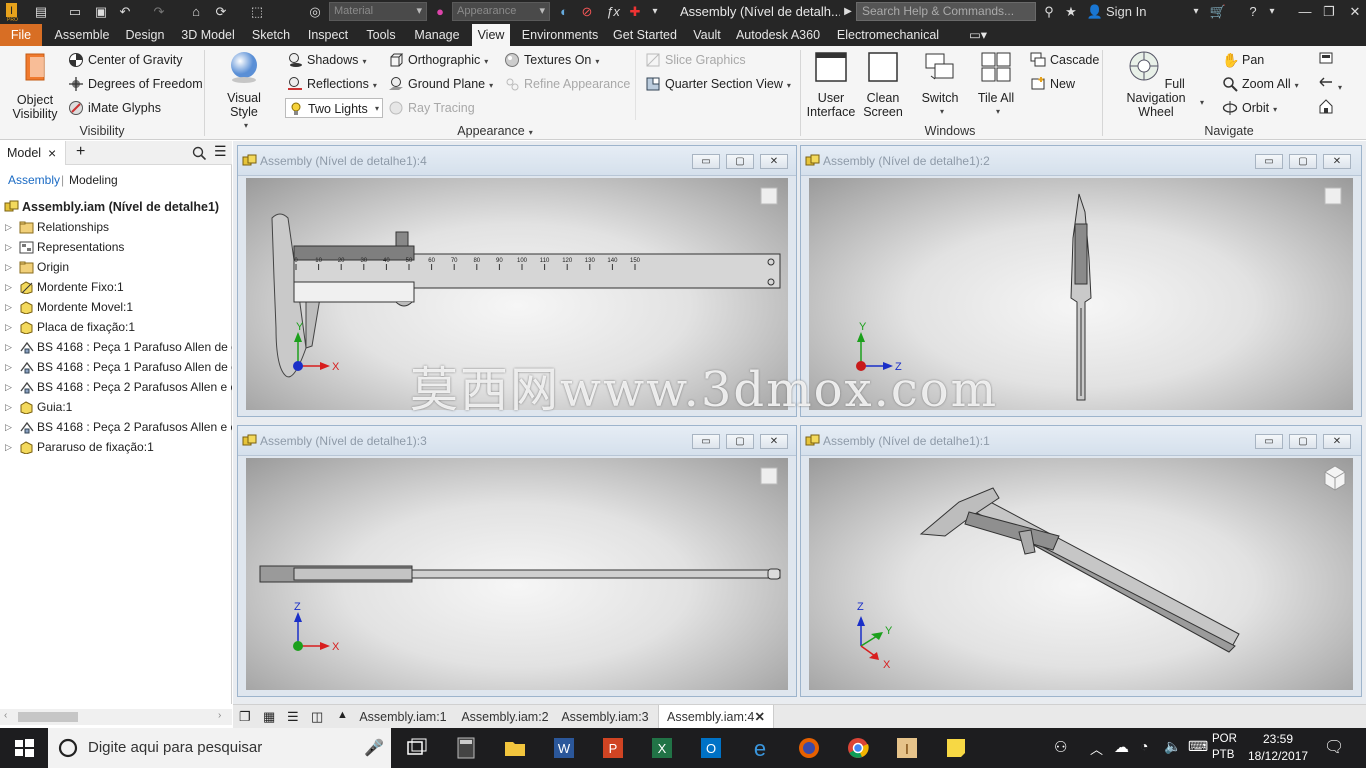  I want to click on material-select: Material ▾, so click(378, 11).